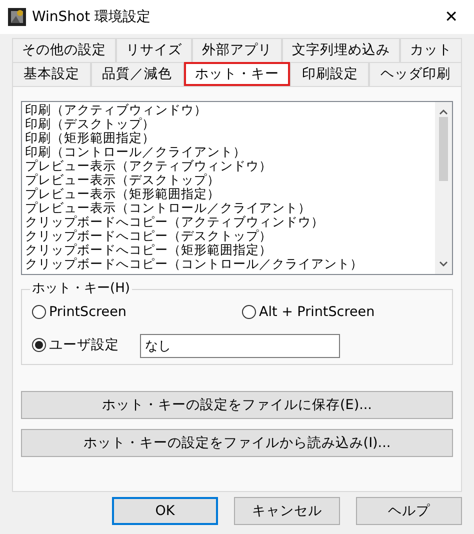 Image resolution: width=474 pixels, height=534 pixels. What do you see at coordinates (443, 264) in the screenshot?
I see `scroll-down-icon` at bounding box center [443, 264].